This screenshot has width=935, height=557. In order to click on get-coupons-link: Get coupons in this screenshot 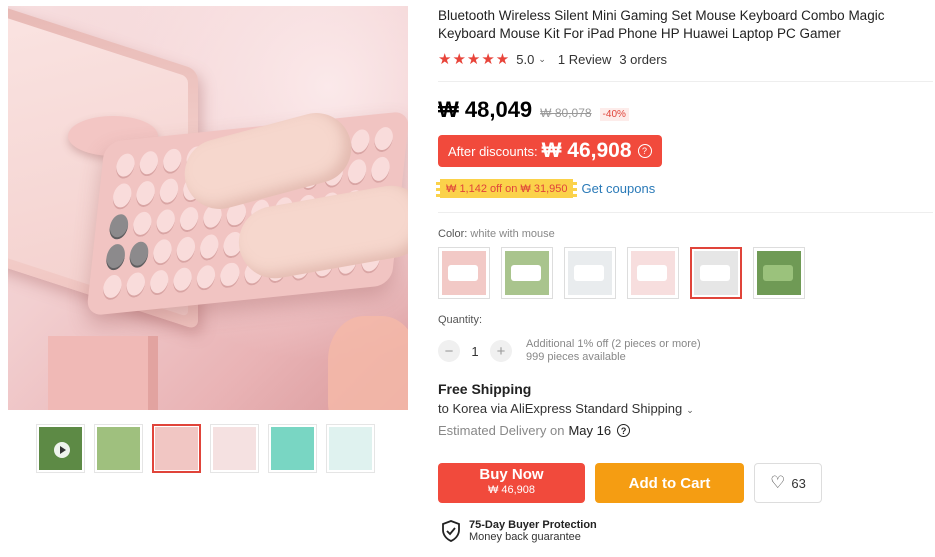, I will do `click(618, 188)`.